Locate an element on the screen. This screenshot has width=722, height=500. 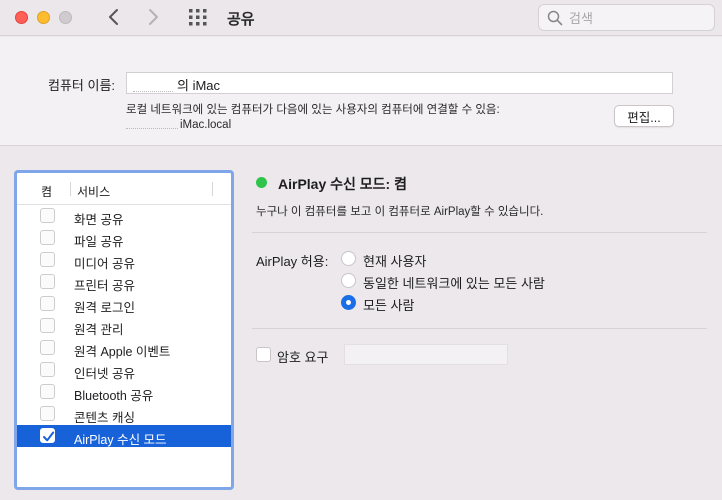
service-row: 미디어 공유 is located at coordinates (124, 260).